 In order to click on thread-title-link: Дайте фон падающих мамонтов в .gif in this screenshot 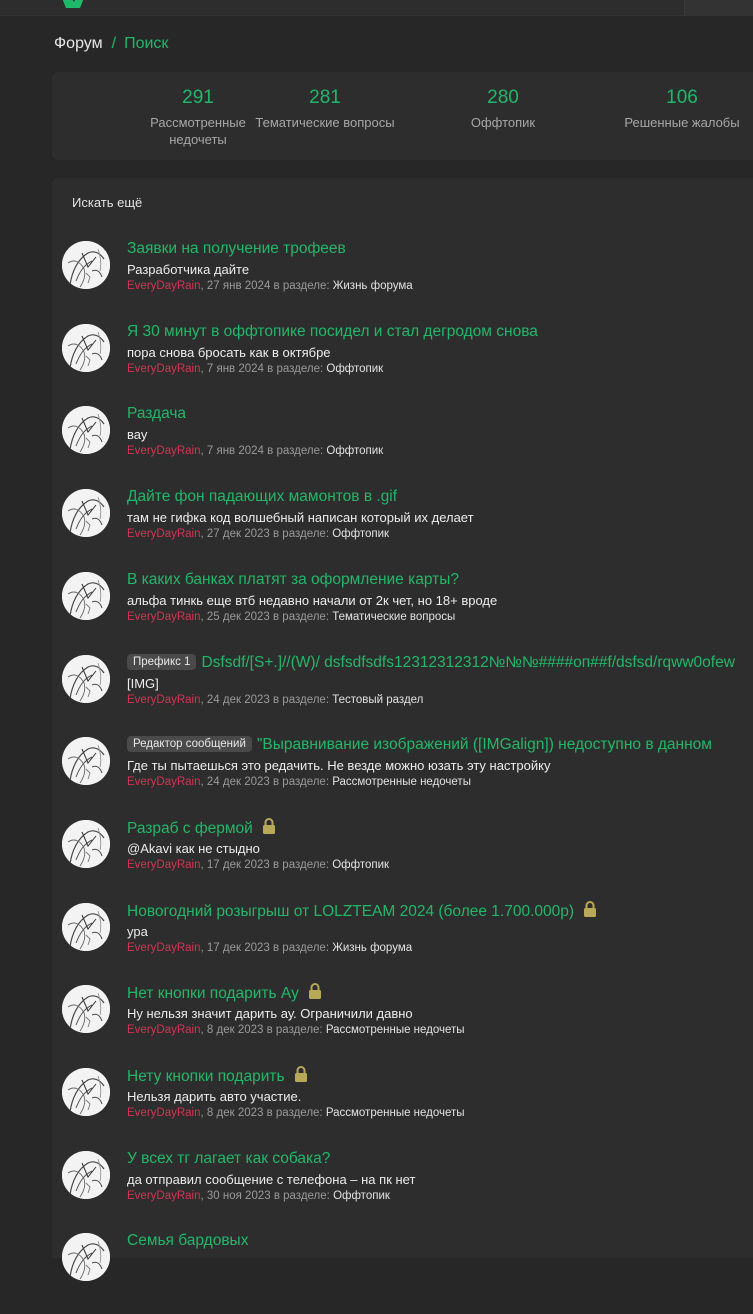, I will do `click(262, 497)`.